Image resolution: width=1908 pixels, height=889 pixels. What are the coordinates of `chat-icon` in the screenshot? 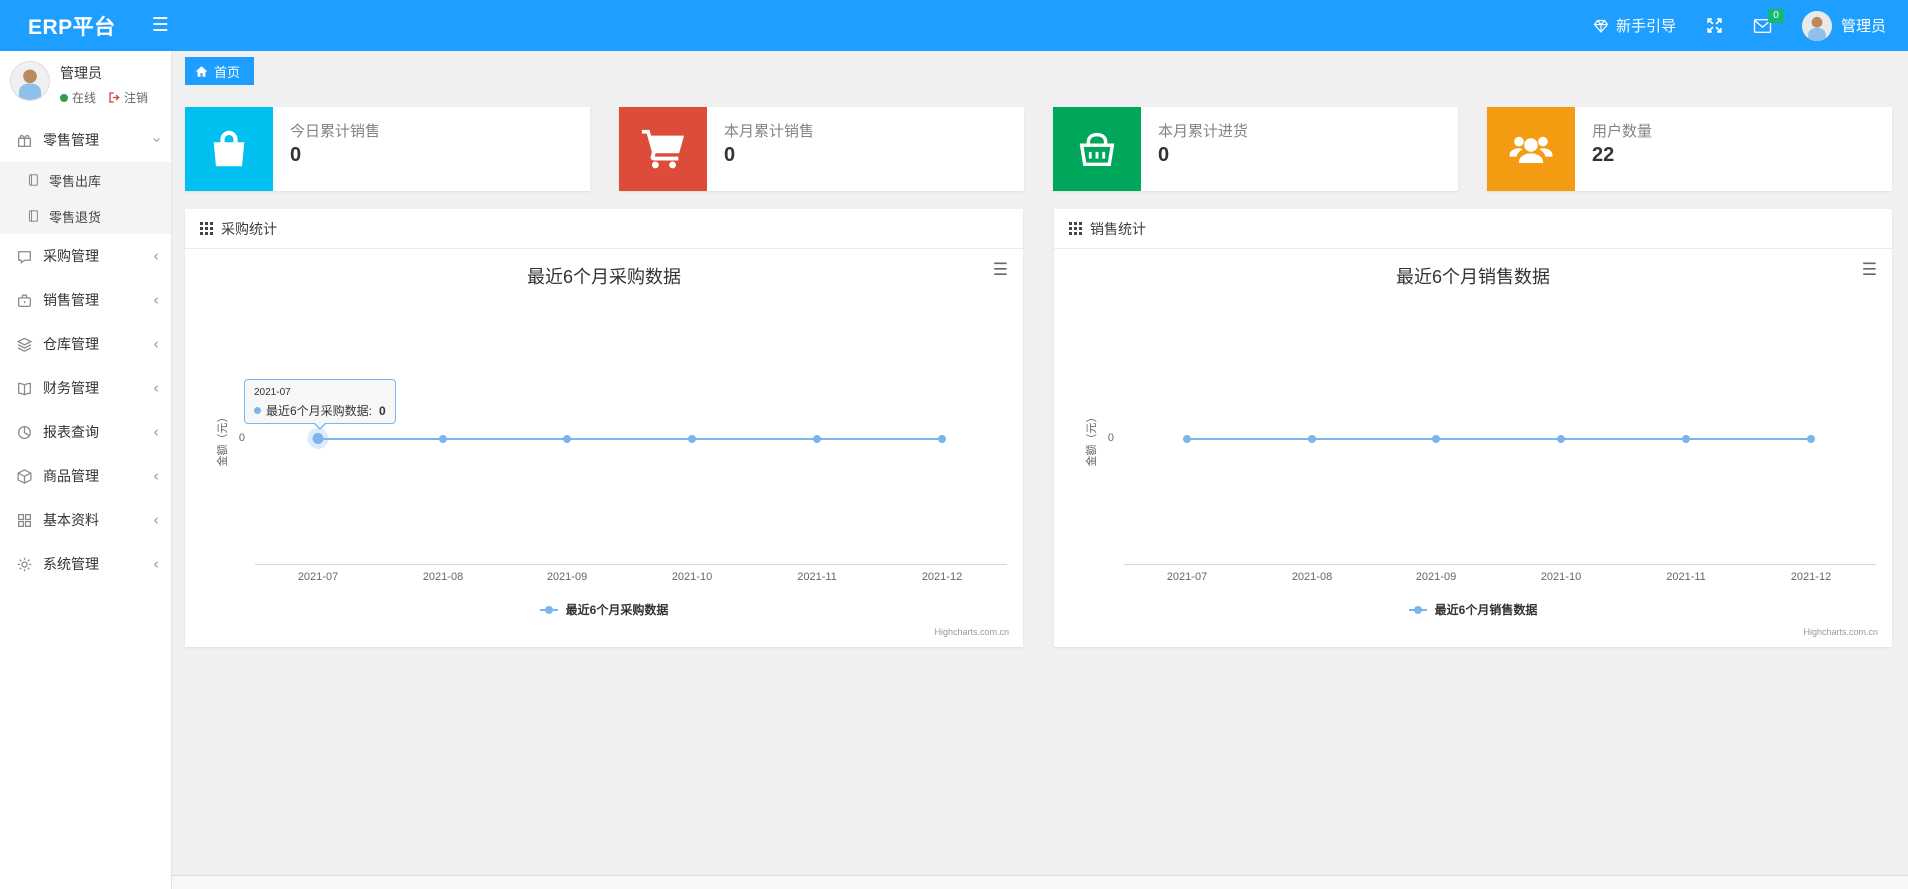 It's located at (24, 256).